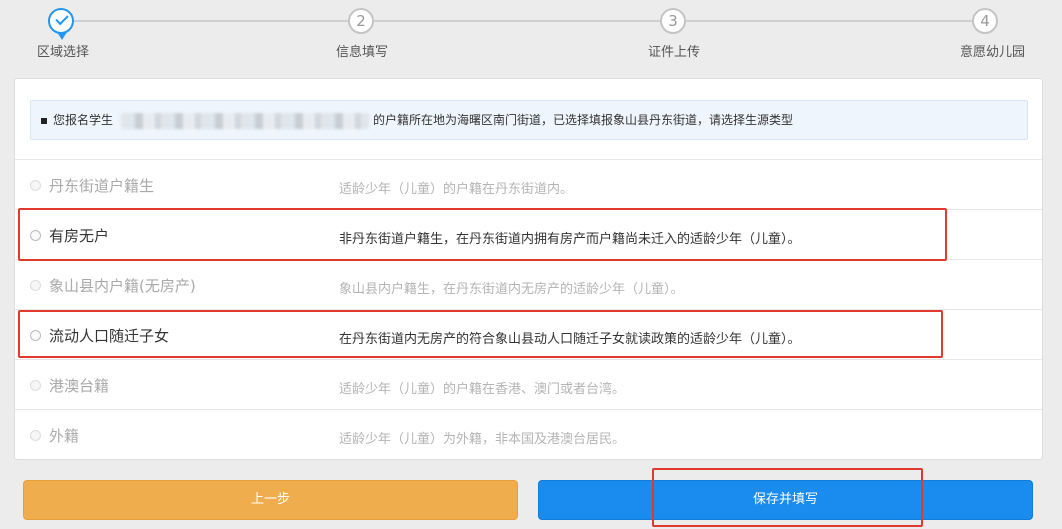  What do you see at coordinates (482, 439) in the screenshot?
I see `option-description: 适龄少年（儿童）为外籍，非本国及港澳台居民。` at bounding box center [482, 439].